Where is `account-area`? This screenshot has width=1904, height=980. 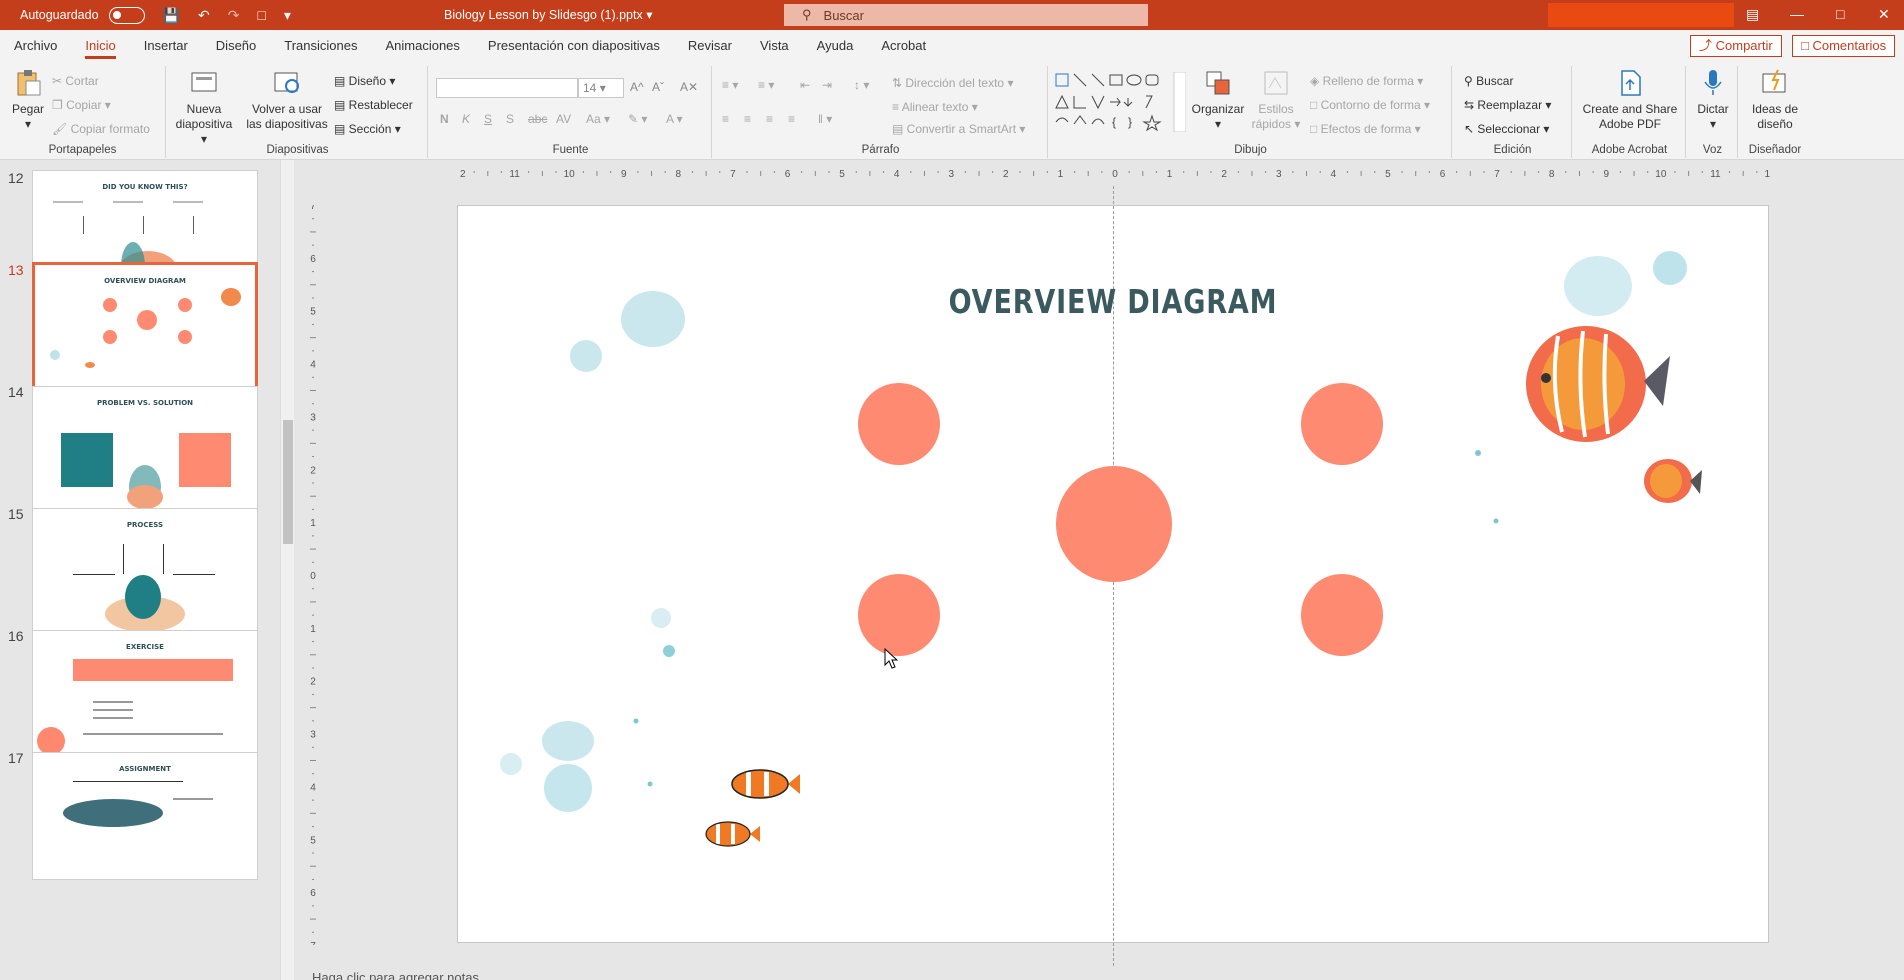
account-area is located at coordinates (1641, 15).